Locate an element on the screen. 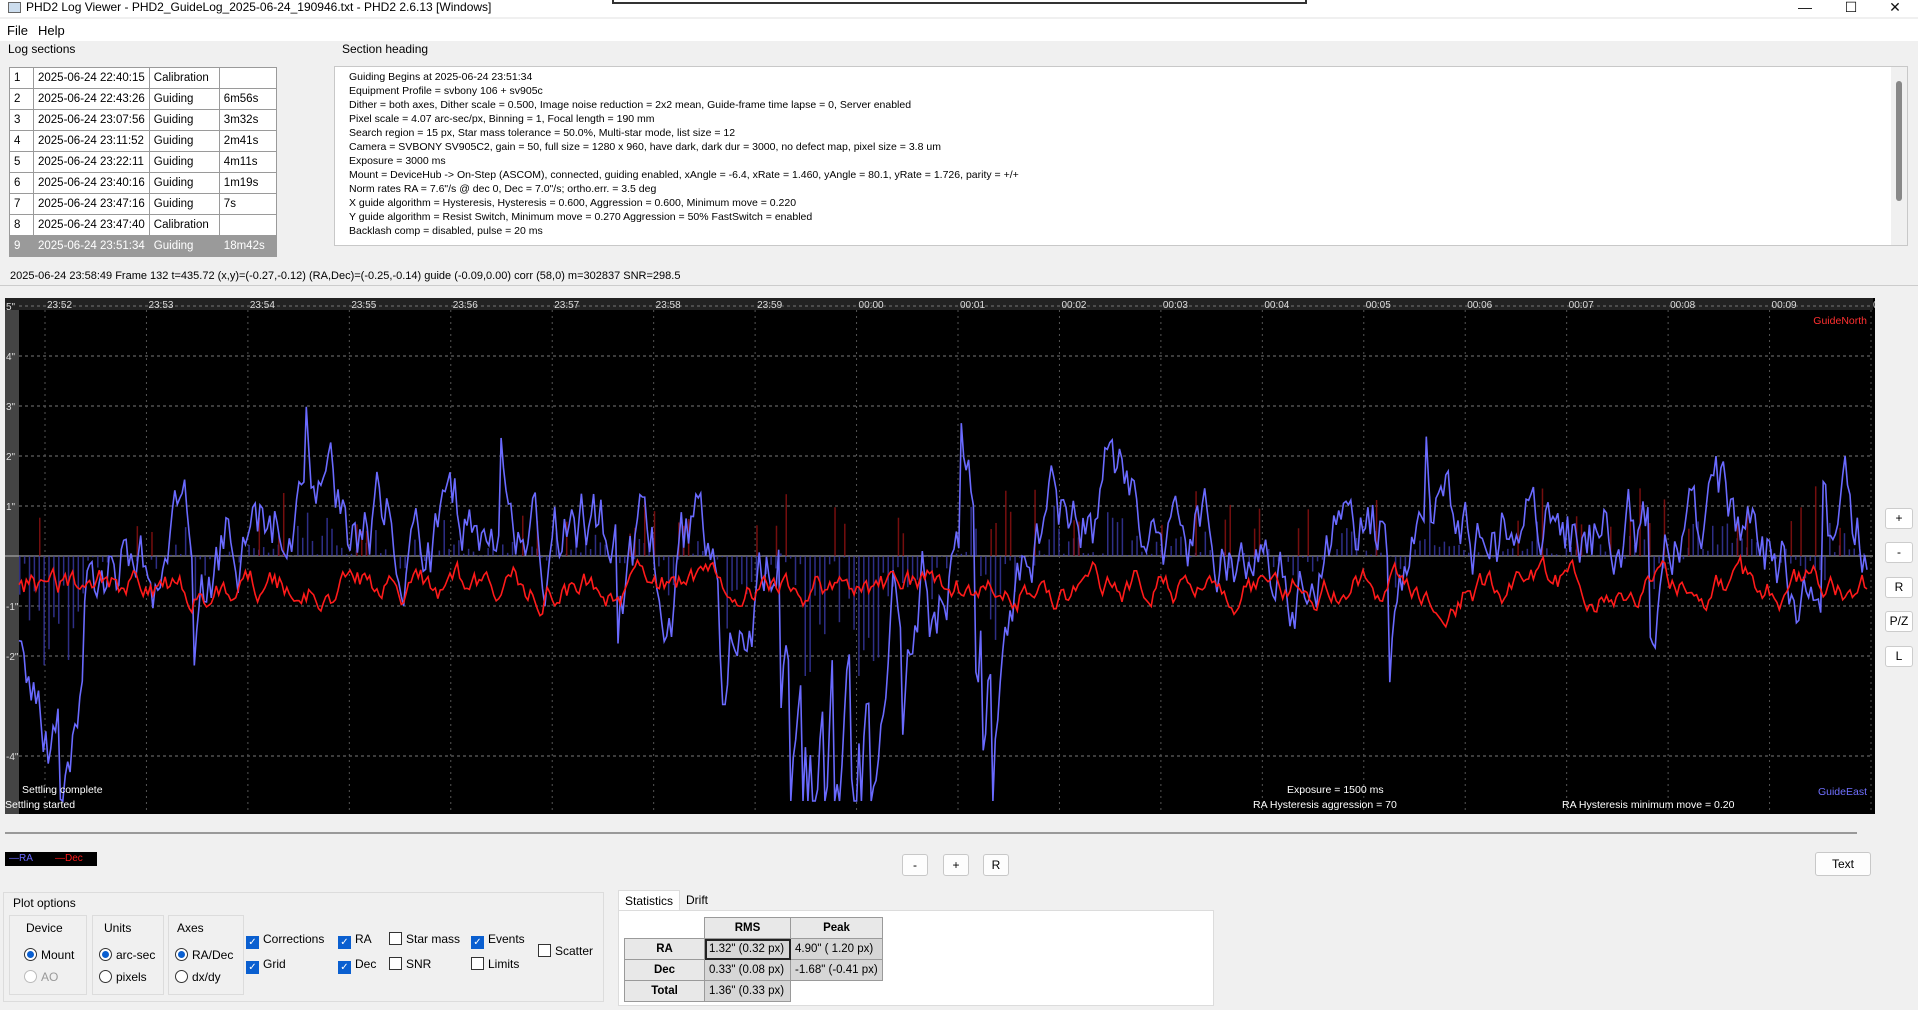  stats-total-rms: 1.36" (0.33 px) is located at coordinates (747, 991).